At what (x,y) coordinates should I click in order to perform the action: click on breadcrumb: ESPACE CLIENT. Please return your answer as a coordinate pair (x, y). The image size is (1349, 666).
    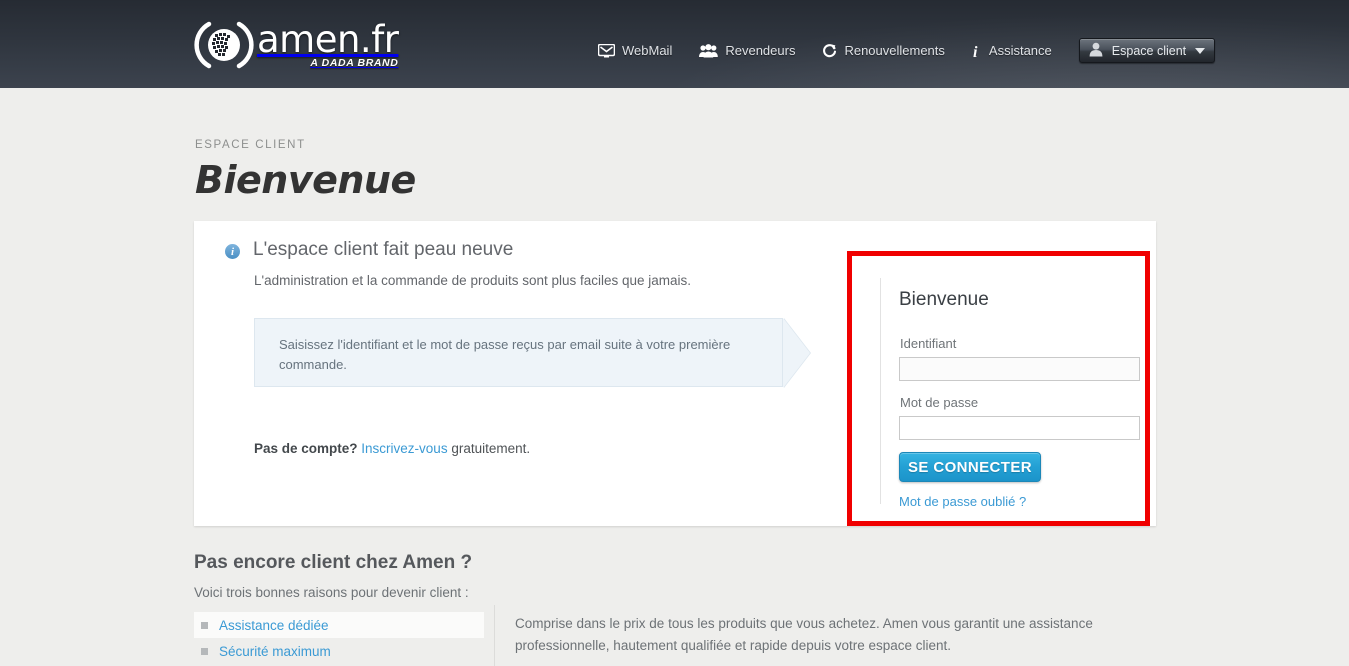
    Looking at the image, I should click on (250, 145).